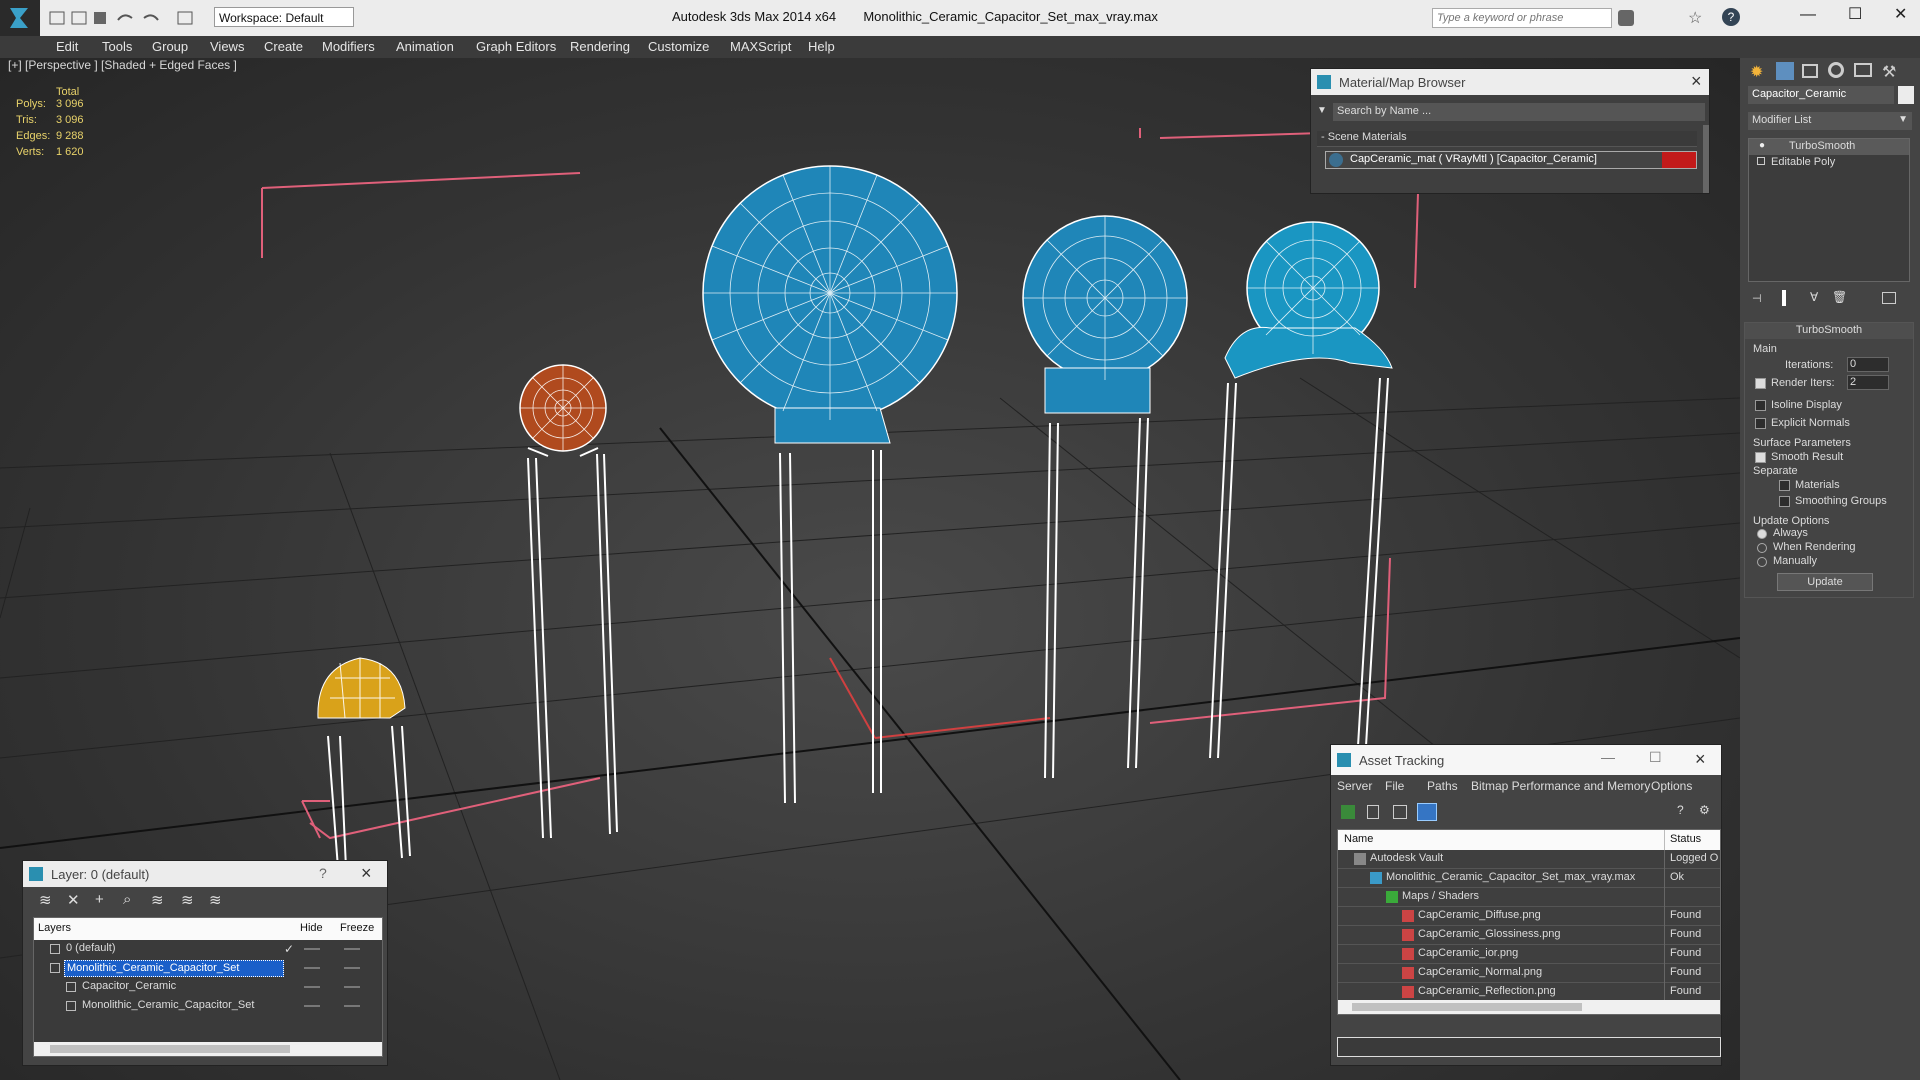 The height and width of the screenshot is (1080, 1920). I want to click on menu-edit: Edit, so click(67, 46).